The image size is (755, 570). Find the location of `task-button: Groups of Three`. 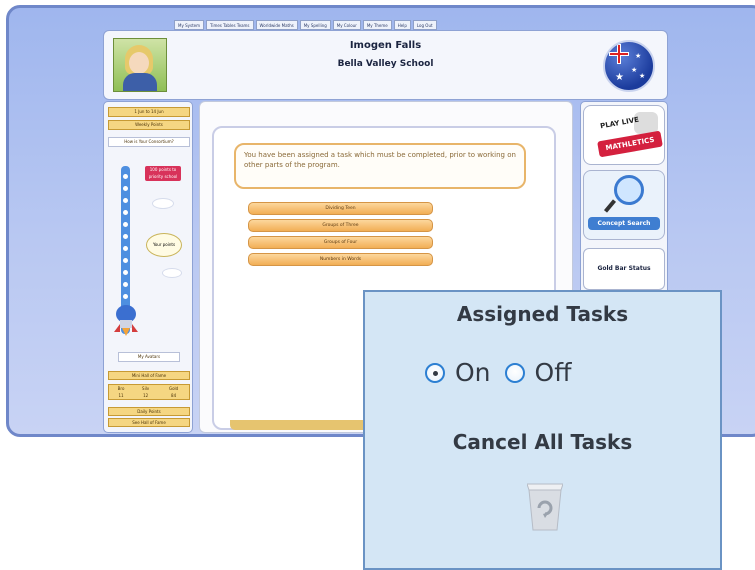

task-button: Groups of Three is located at coordinates (340, 225).